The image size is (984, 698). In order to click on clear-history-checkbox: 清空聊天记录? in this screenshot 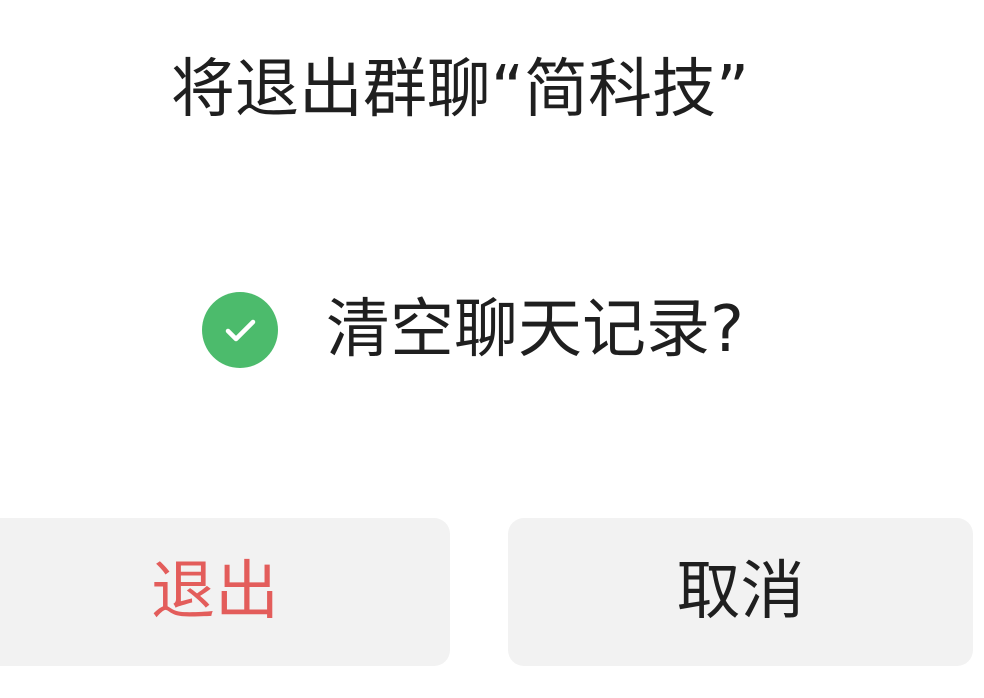, I will do `click(473, 330)`.